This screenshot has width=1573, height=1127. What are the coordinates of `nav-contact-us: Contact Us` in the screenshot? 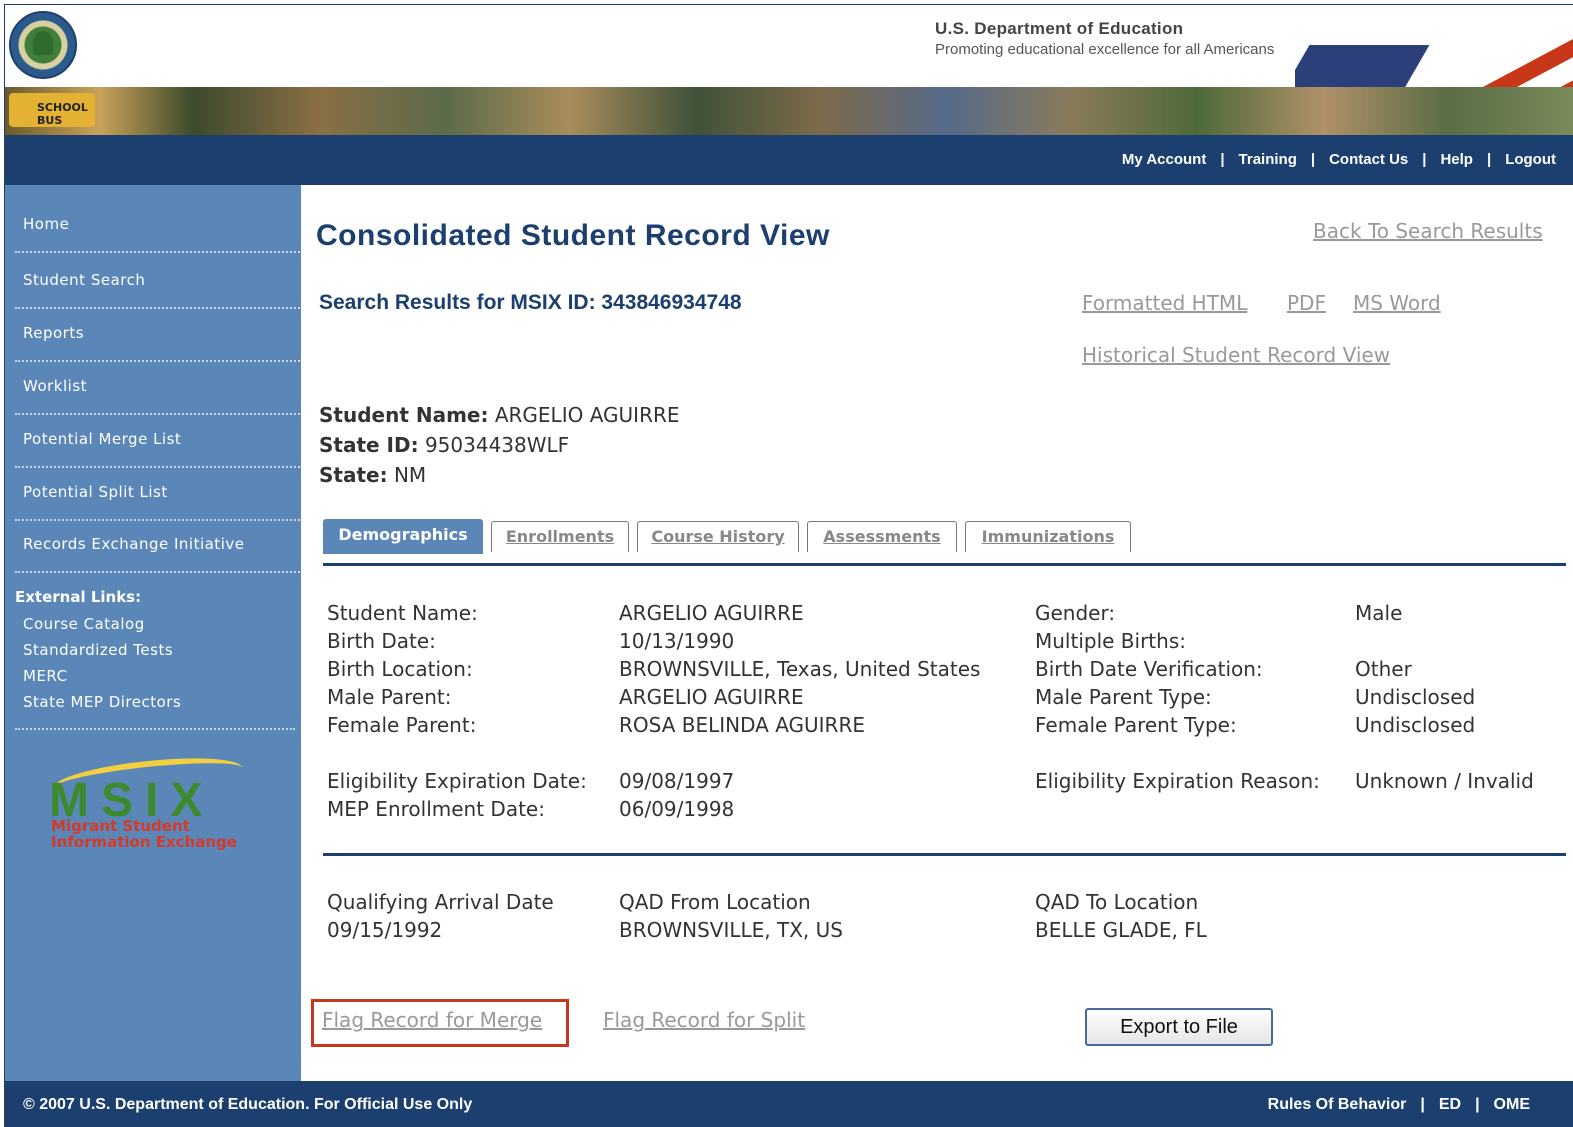 It's located at (1368, 159).